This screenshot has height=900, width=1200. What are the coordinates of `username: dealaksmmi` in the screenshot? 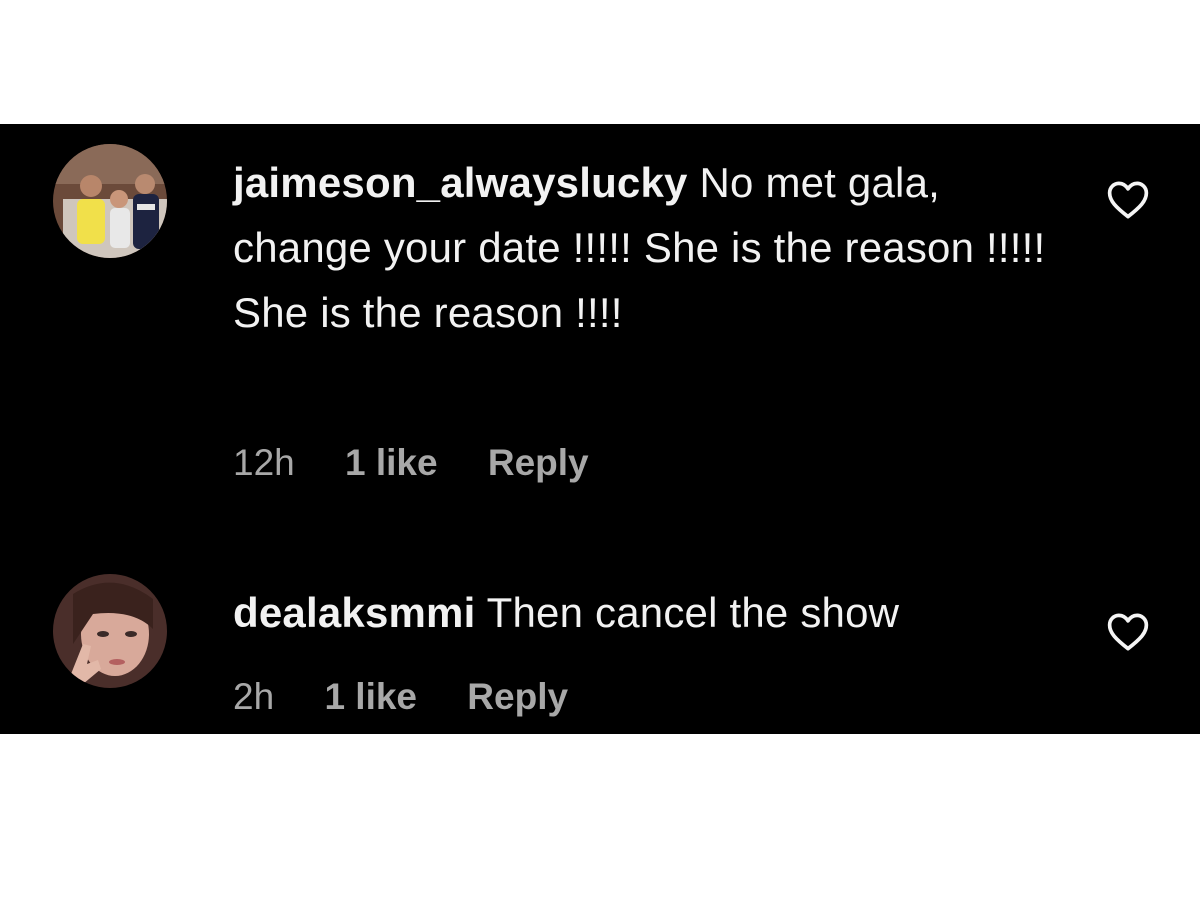 It's located at (354, 612).